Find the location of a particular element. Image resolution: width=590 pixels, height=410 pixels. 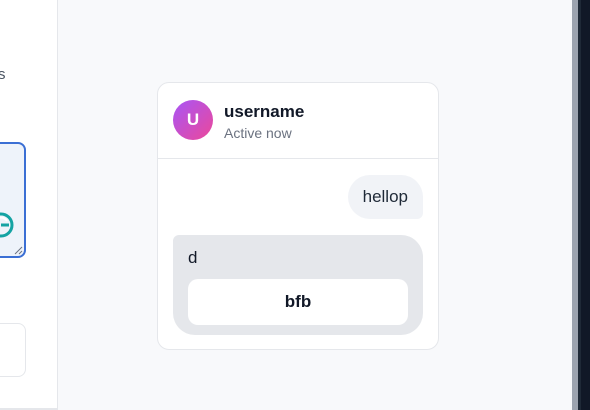

resize-handle-icon is located at coordinates (18, 250).